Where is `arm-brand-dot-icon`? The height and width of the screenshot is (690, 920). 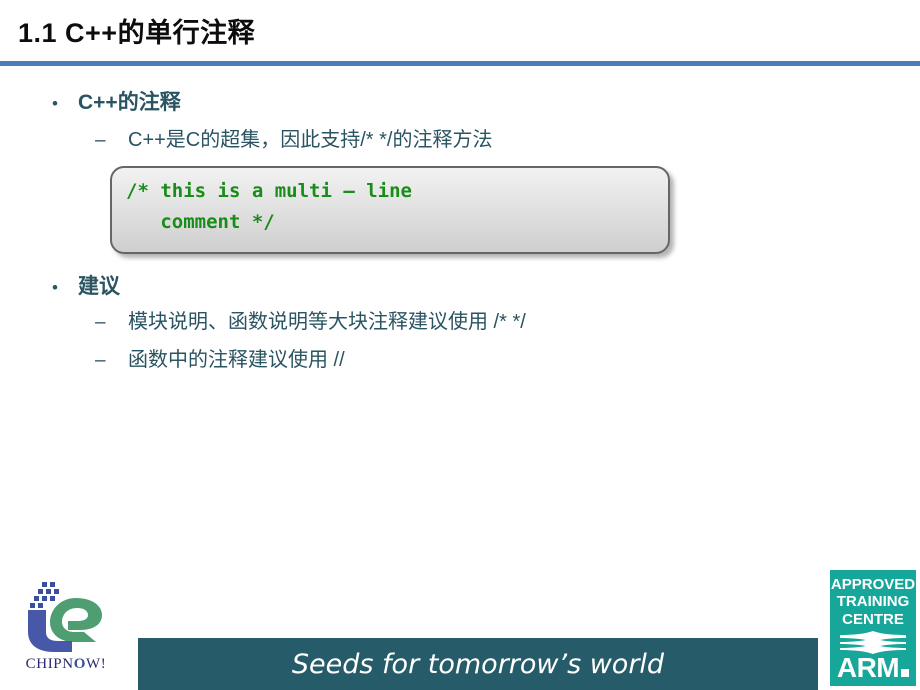 arm-brand-dot-icon is located at coordinates (905, 673).